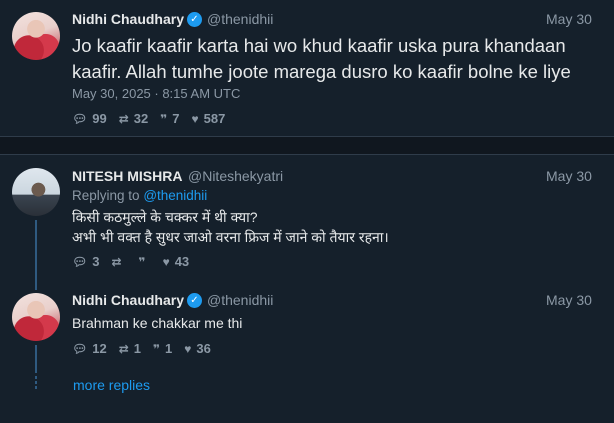 The height and width of the screenshot is (423, 614). I want to click on quote-button: ❞, so click(145, 262).